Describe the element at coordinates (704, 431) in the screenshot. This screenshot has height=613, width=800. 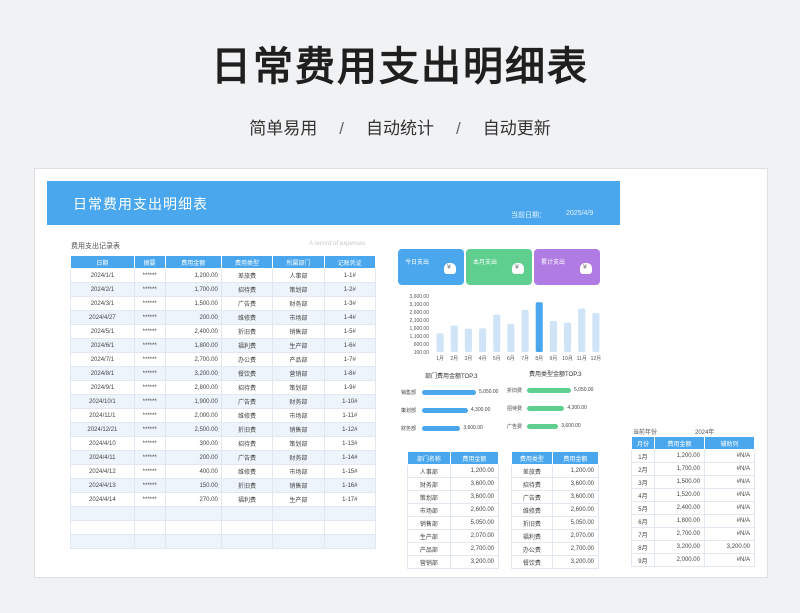
I see `year-value: 2024年` at that location.